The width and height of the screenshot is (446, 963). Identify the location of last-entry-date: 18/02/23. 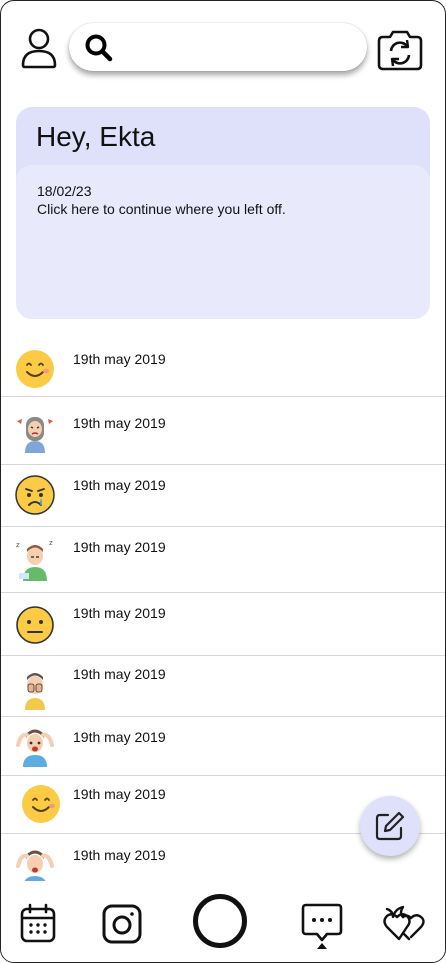
(64, 191).